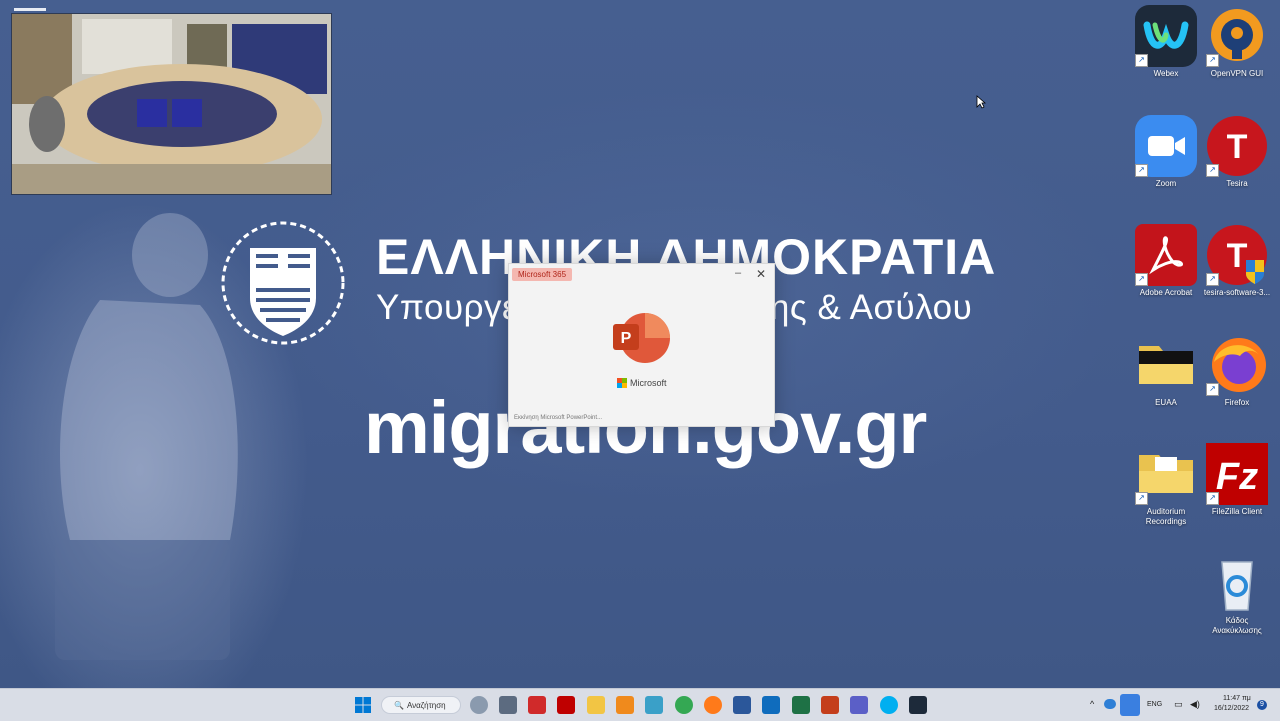 The image size is (1280, 721). What do you see at coordinates (1092, 704) in the screenshot?
I see `tray-overflow-chevron-icon: ^` at bounding box center [1092, 704].